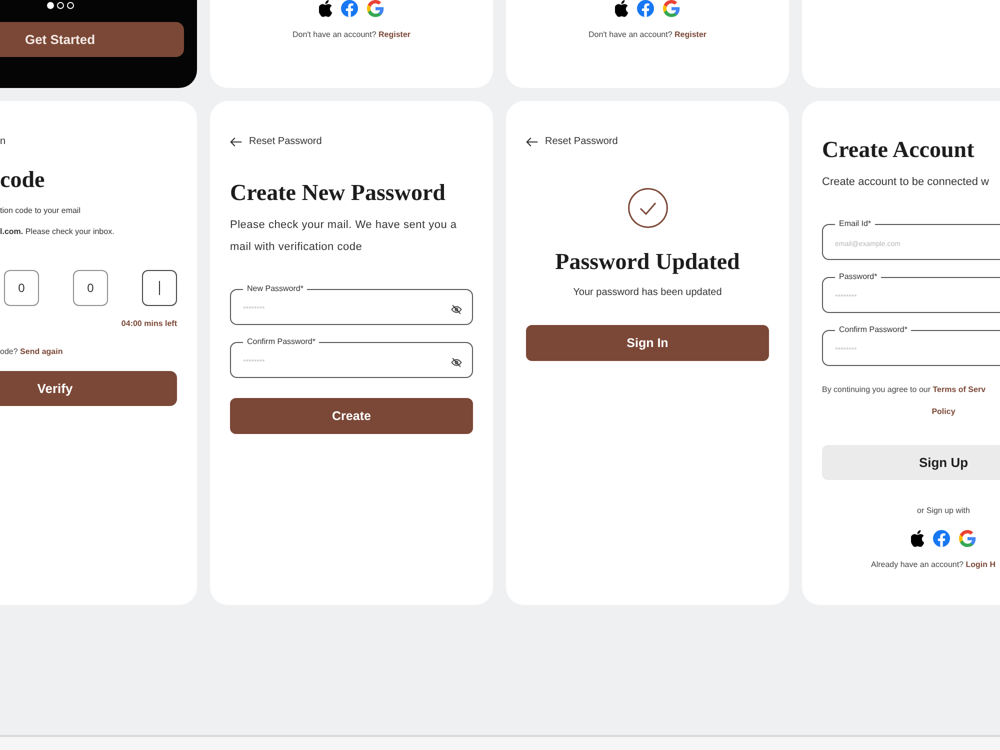  I want to click on screen-title: Create New Password, so click(338, 193).